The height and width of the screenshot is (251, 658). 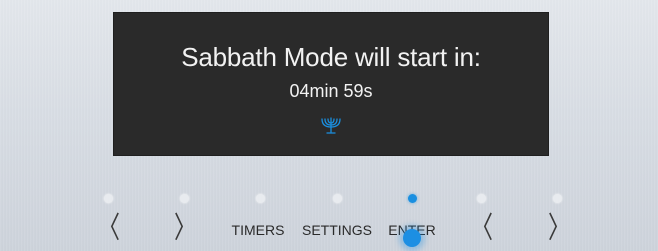 I want to click on settings-button: SETTINGS, so click(x=337, y=230).